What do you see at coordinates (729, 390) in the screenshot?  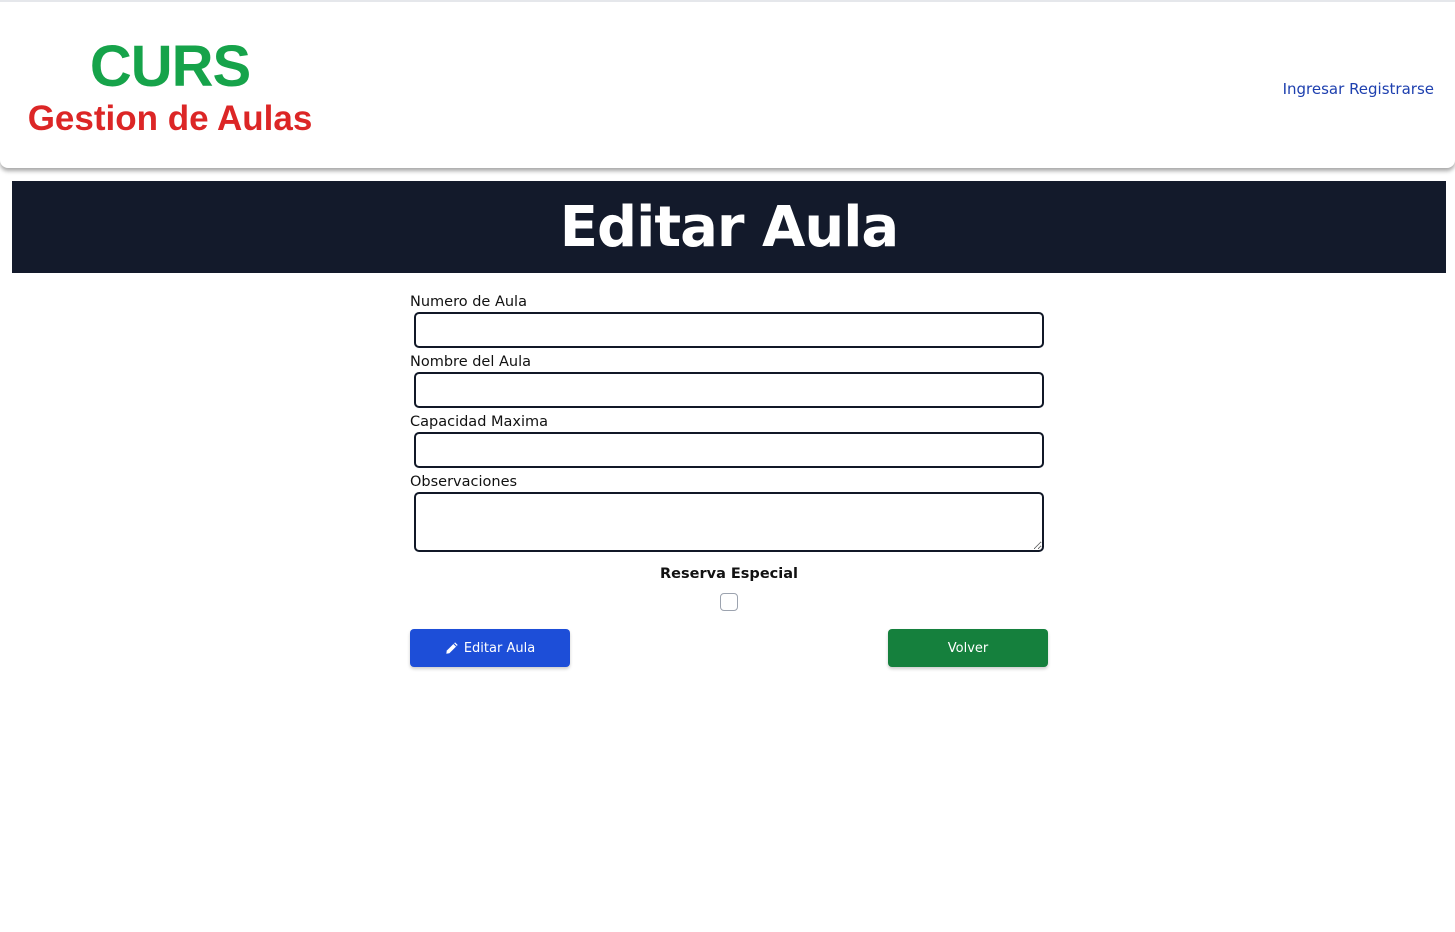 I see `nombre-aula-input` at bounding box center [729, 390].